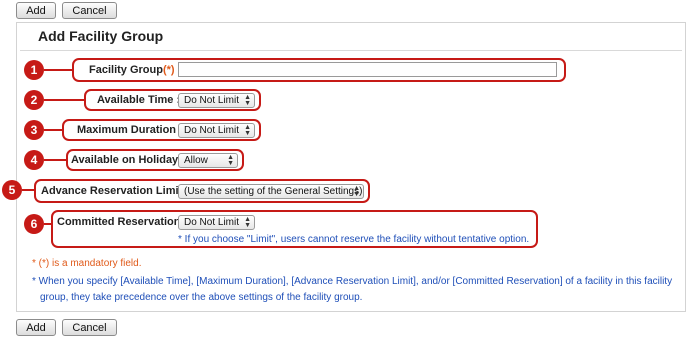 This screenshot has width=700, height=338. I want to click on add-button: Add, so click(36, 10).